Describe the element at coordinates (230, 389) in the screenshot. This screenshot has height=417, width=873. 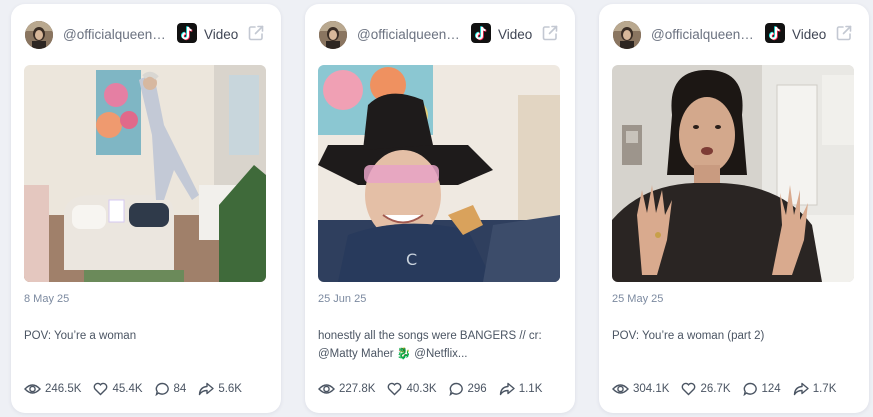
I see `shares-count: 5.6K` at that location.